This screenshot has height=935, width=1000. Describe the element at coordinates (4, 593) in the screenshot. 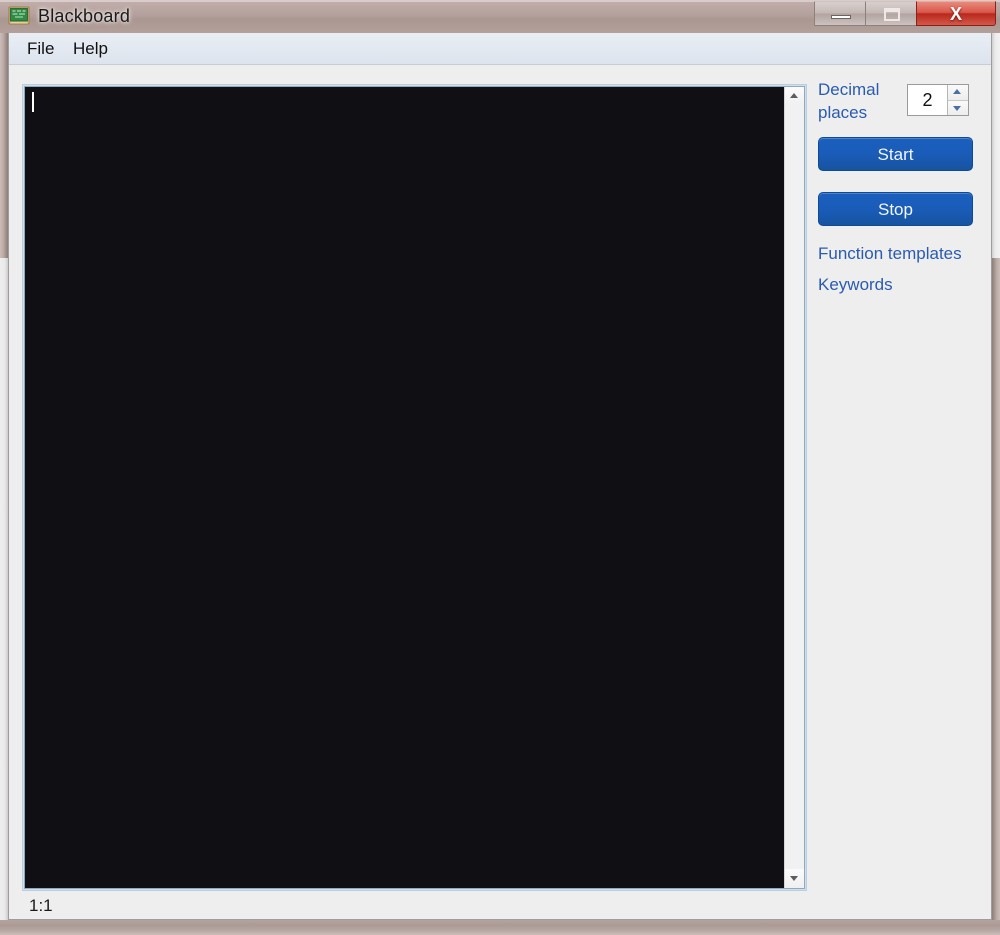

I see `window-frame-left-lower` at that location.